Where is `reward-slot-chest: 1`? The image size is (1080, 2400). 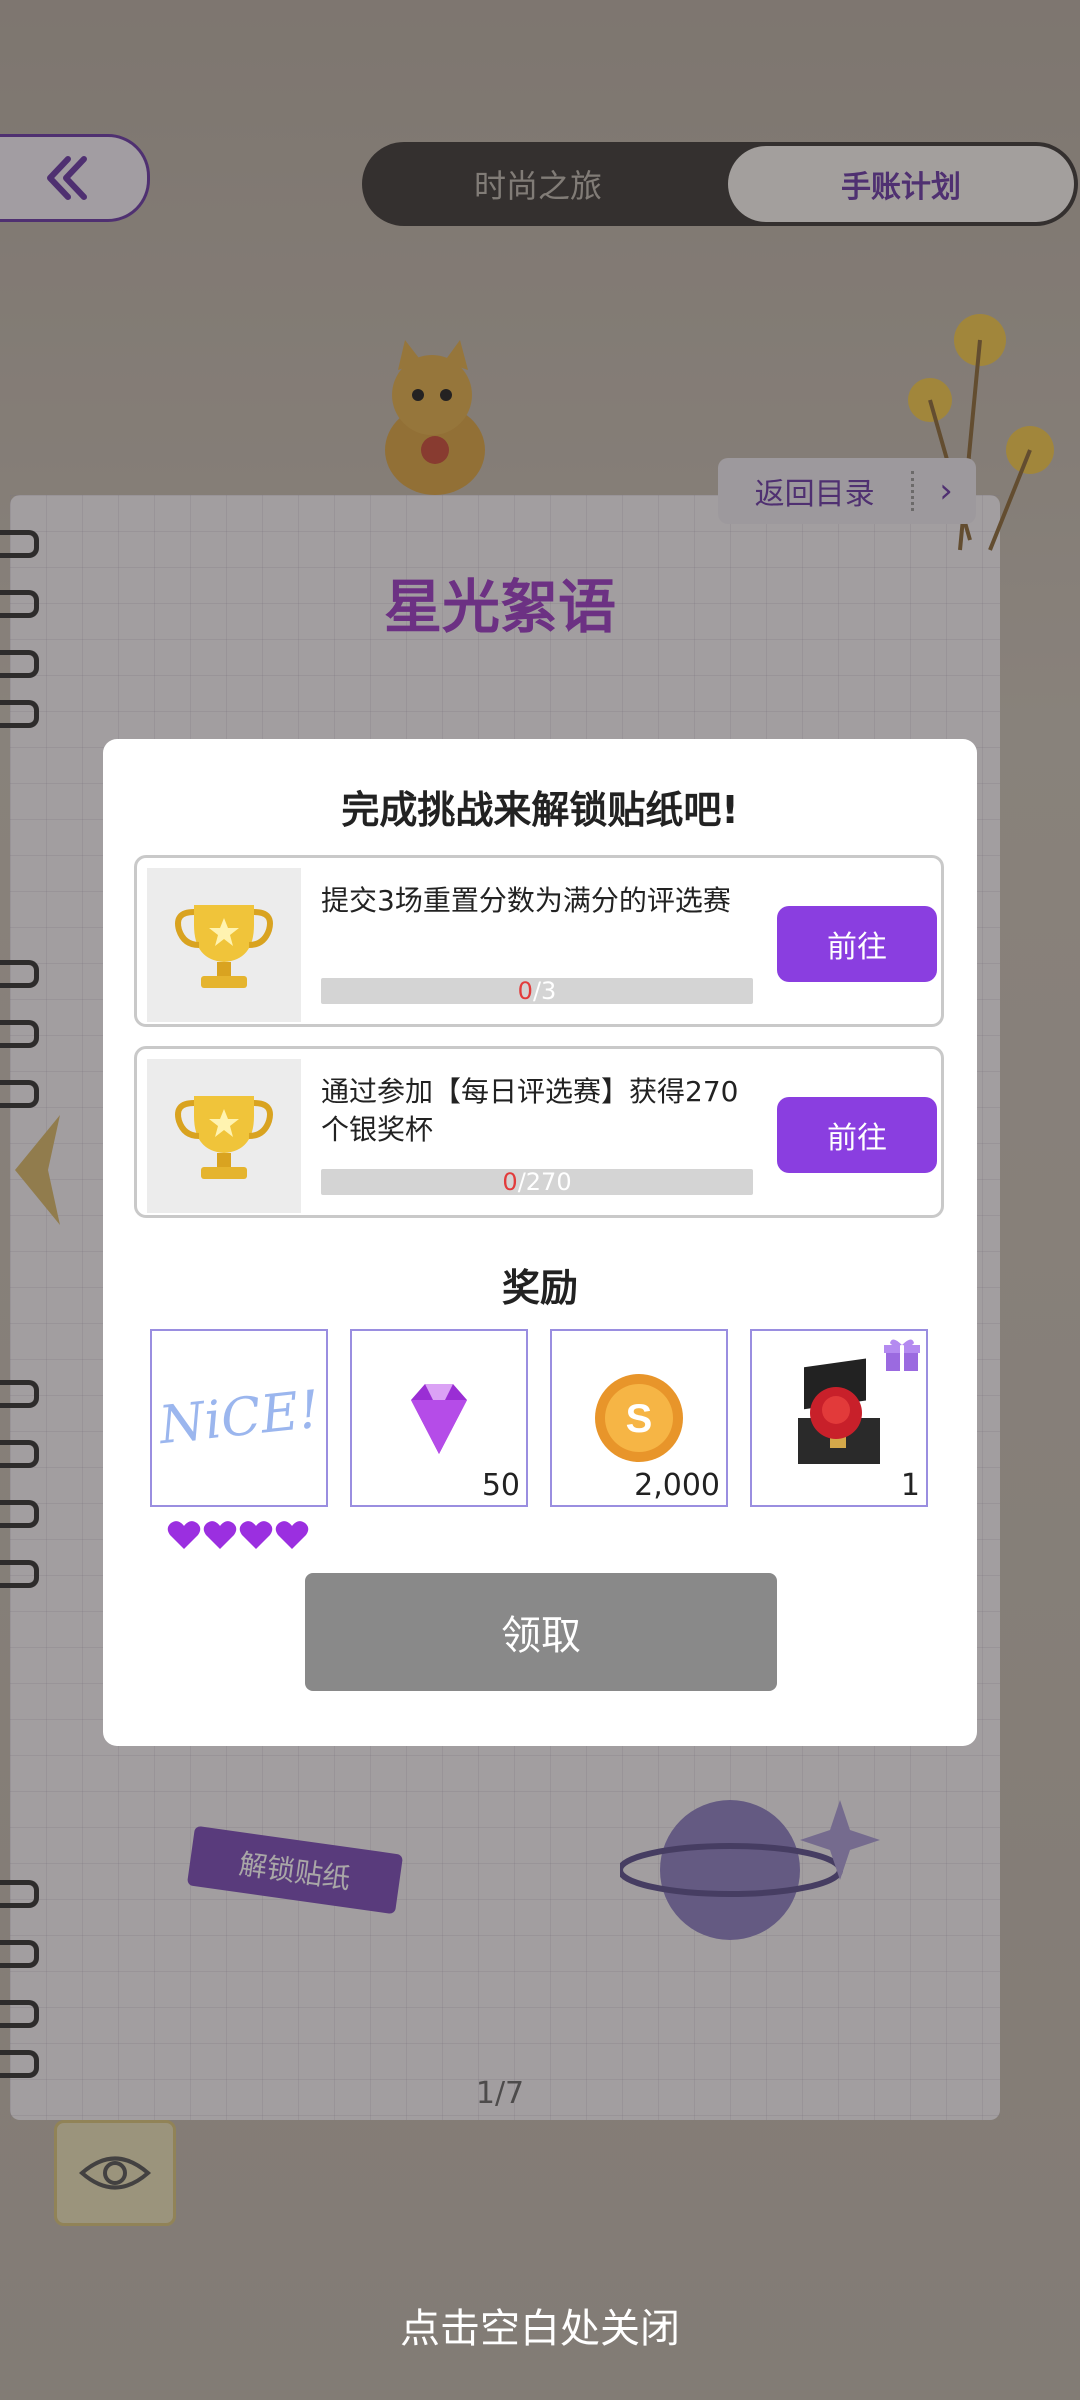
reward-slot-chest: 1 is located at coordinates (839, 1418).